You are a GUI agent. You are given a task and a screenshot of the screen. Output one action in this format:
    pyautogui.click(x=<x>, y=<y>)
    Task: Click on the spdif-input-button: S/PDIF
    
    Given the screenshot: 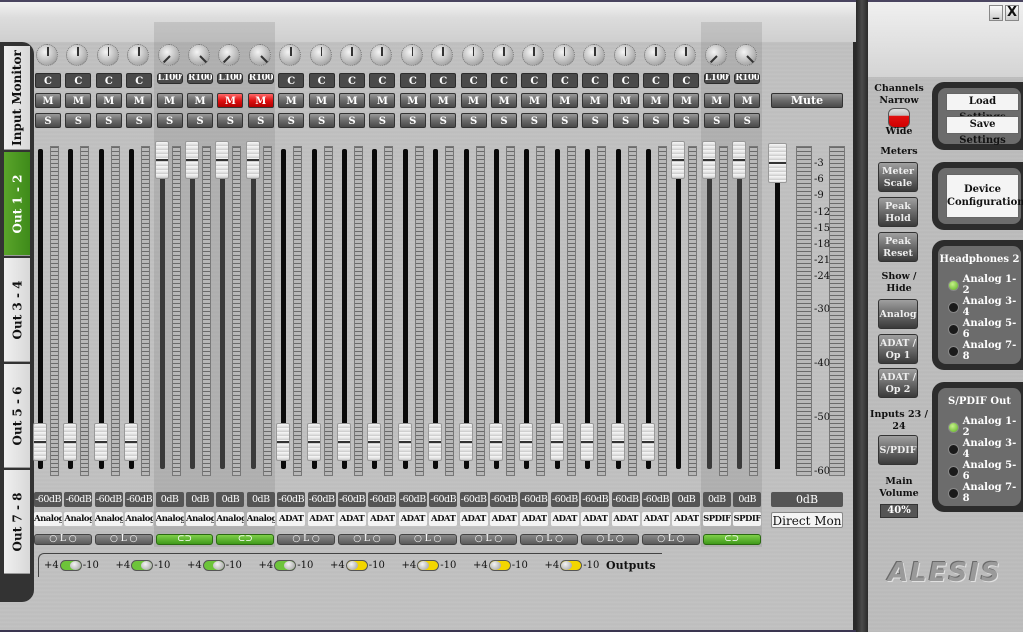 What is the action you would take?
    pyautogui.click(x=898, y=450)
    